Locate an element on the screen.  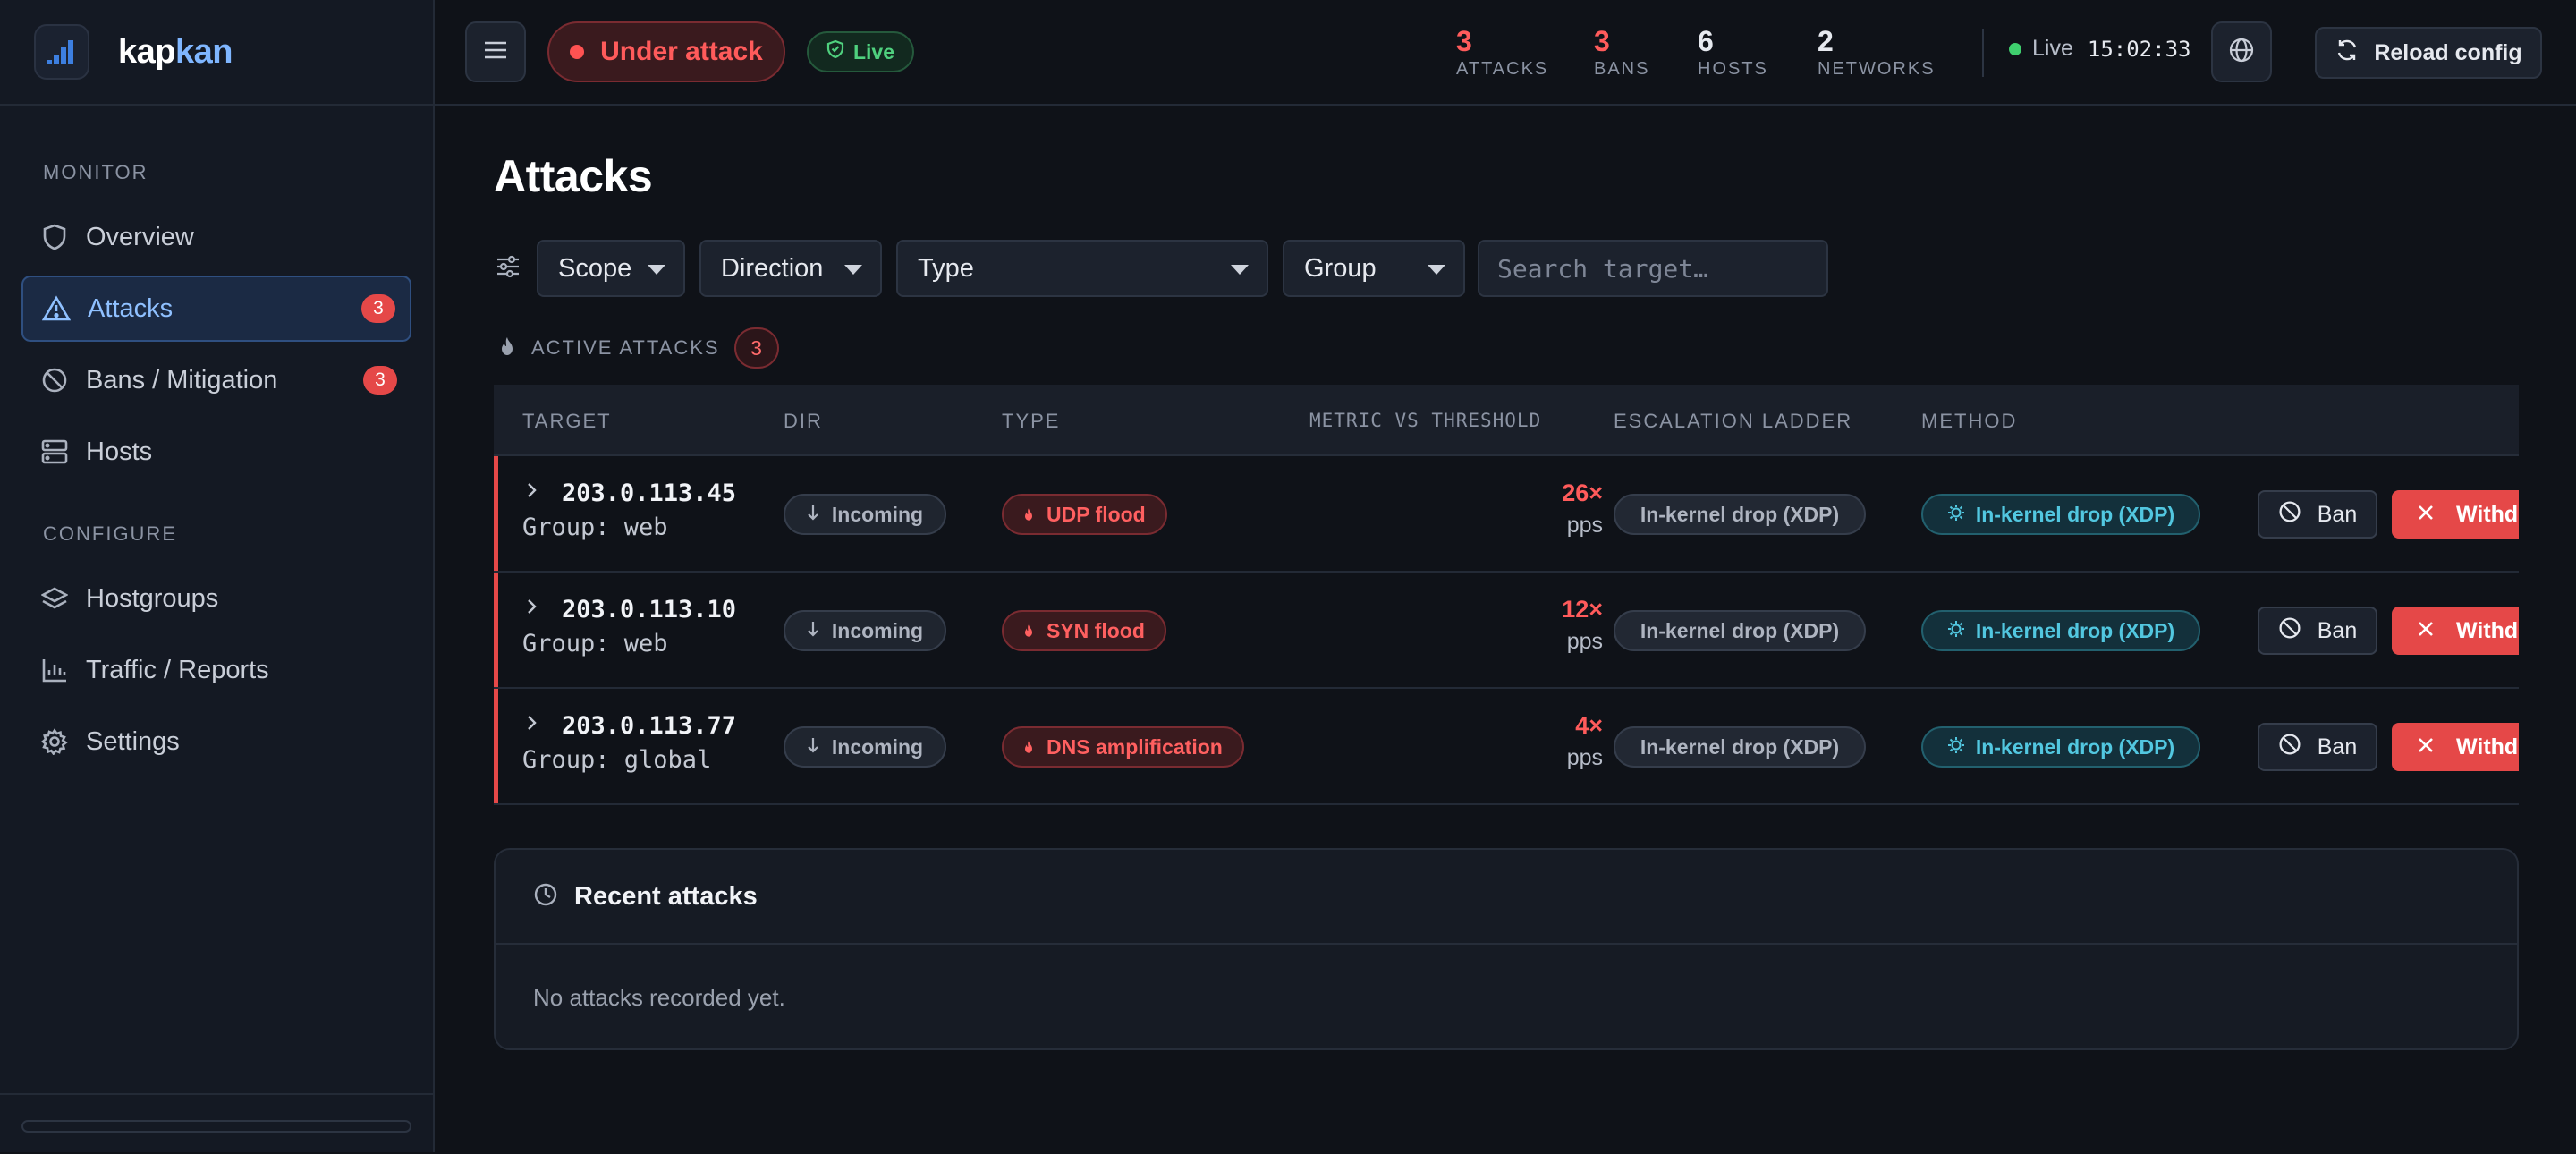
search-input is located at coordinates (1653, 268).